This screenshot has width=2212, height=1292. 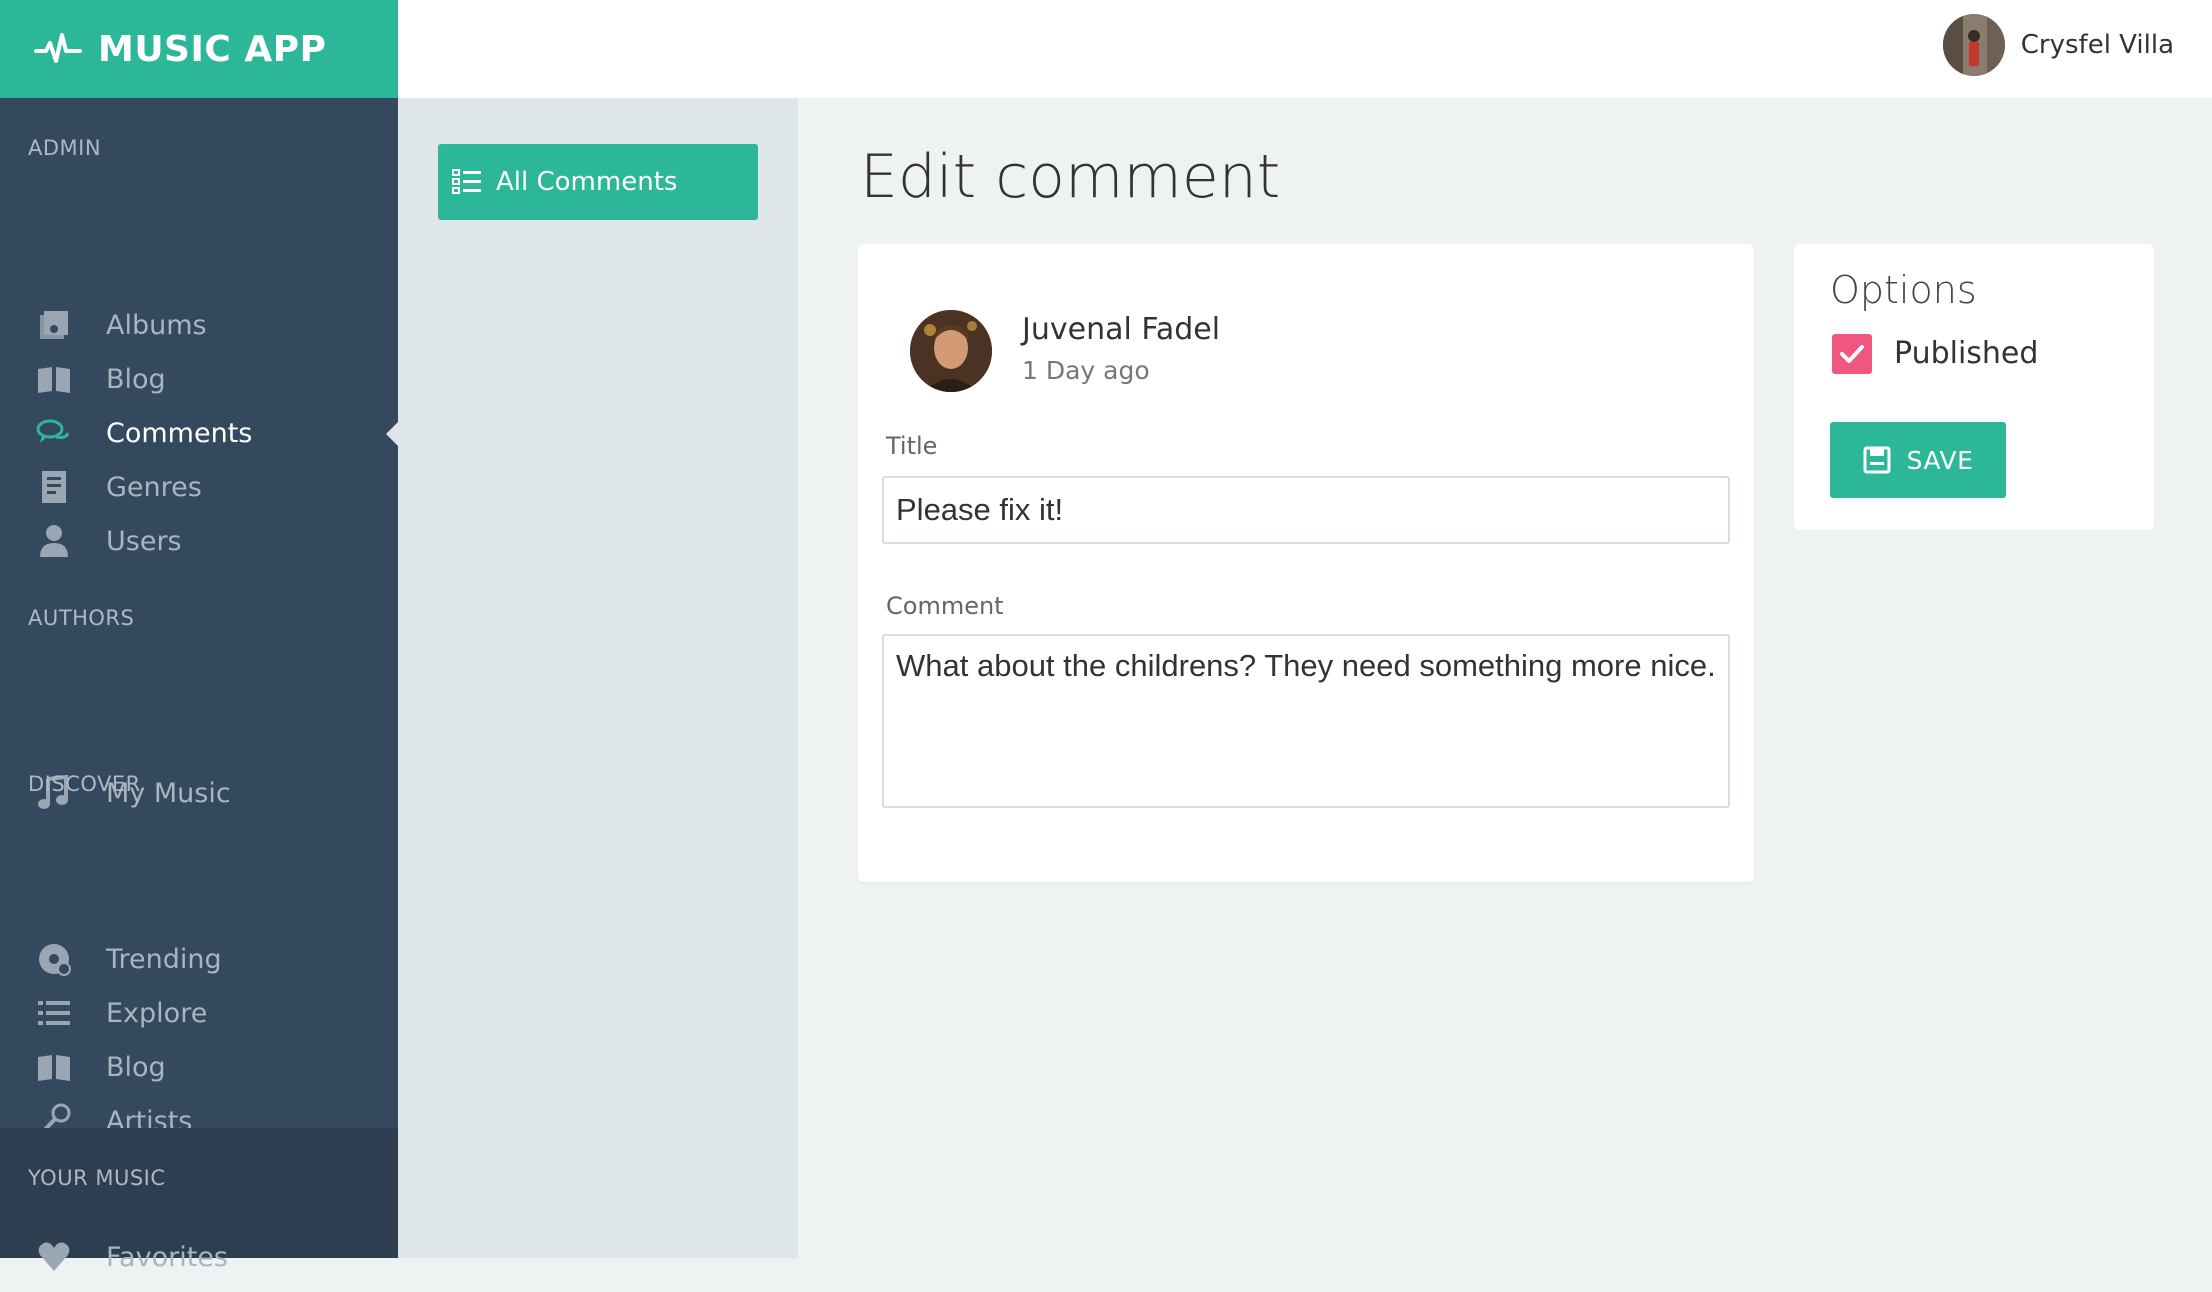 What do you see at coordinates (2097, 45) in the screenshot?
I see `user-name: Crysfel Villa` at bounding box center [2097, 45].